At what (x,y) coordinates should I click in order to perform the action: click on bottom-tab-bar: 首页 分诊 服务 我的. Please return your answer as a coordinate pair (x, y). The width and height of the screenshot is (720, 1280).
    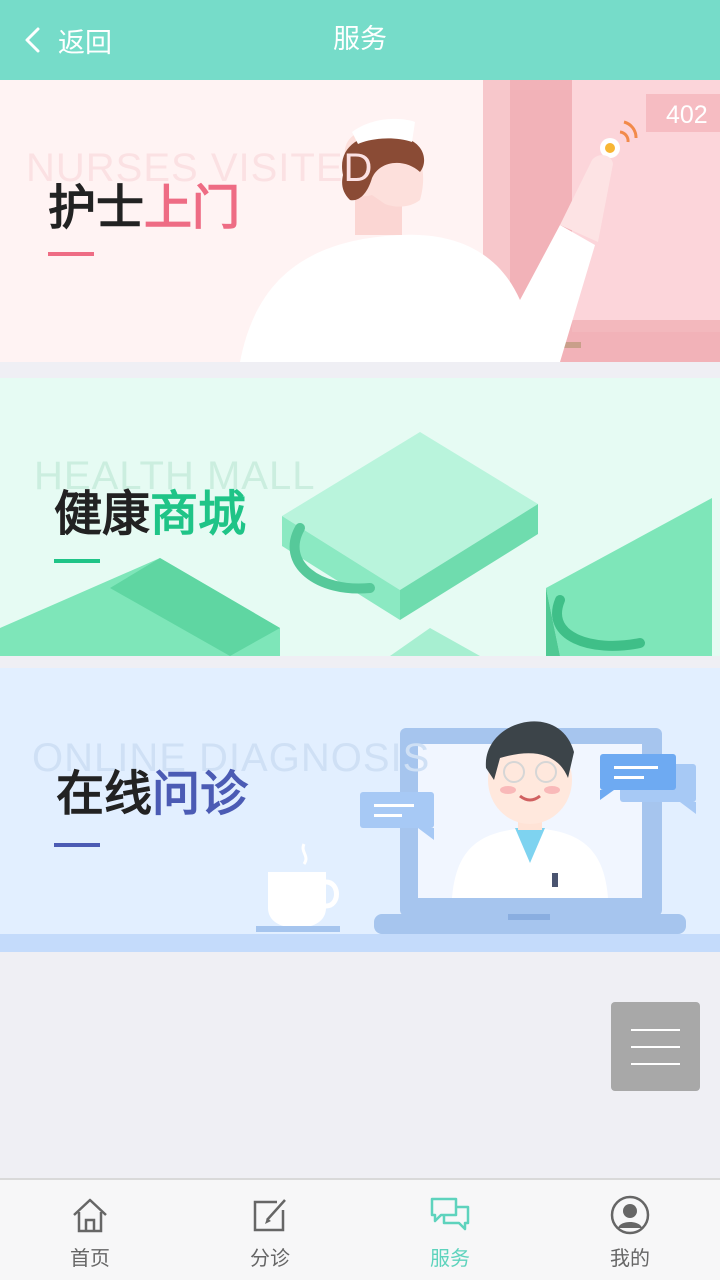
    Looking at the image, I should click on (360, 1229).